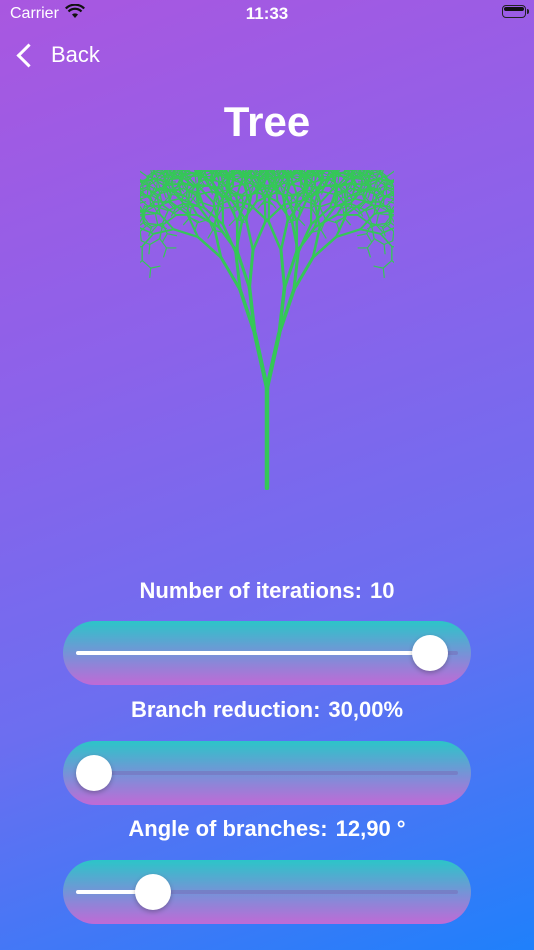  Describe the element at coordinates (267, 121) in the screenshot. I see `page-title: Tree` at that location.